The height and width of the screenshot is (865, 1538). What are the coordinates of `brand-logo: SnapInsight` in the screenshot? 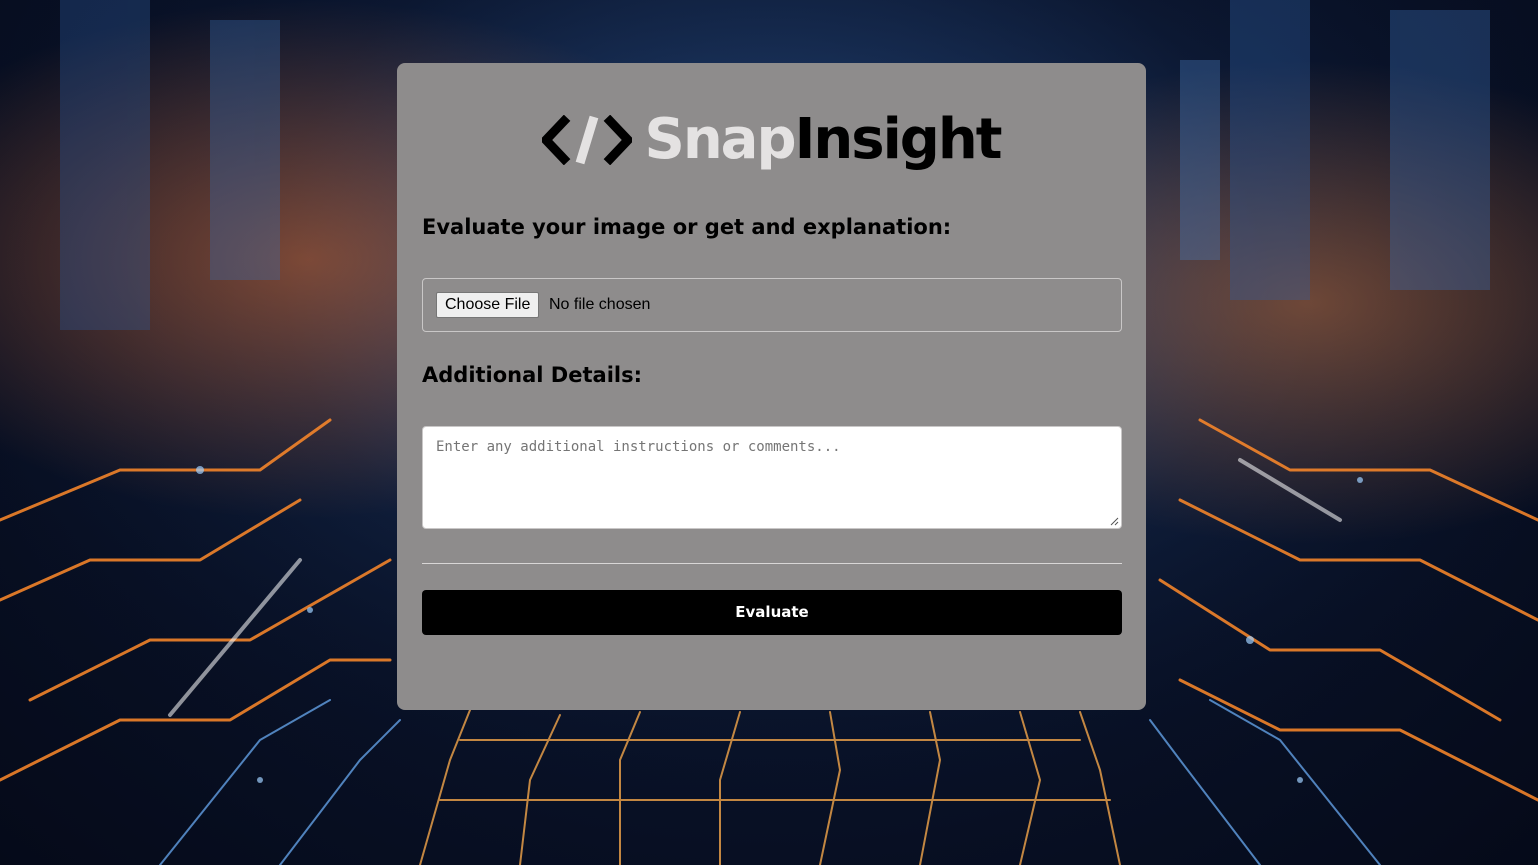 It's located at (771, 142).